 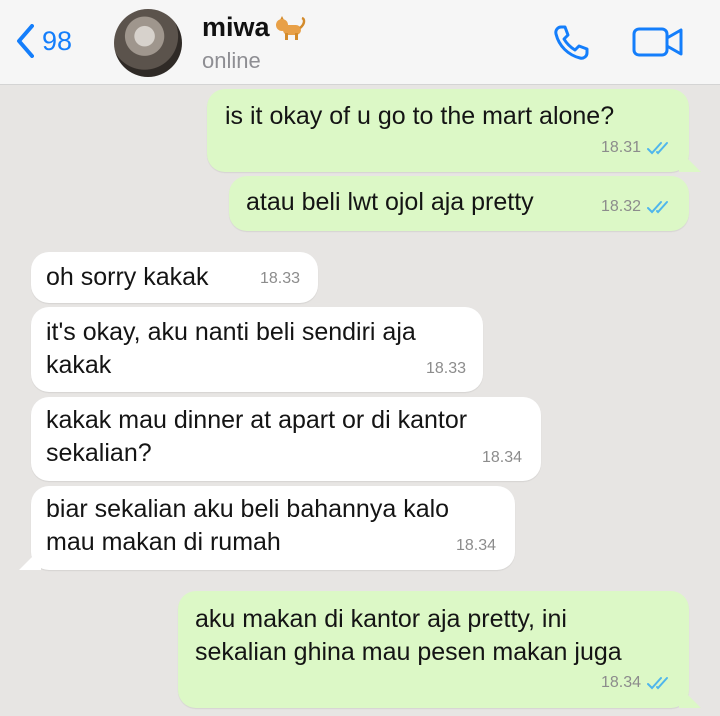 What do you see at coordinates (236, 27) in the screenshot?
I see `contact-name-text: miwa` at bounding box center [236, 27].